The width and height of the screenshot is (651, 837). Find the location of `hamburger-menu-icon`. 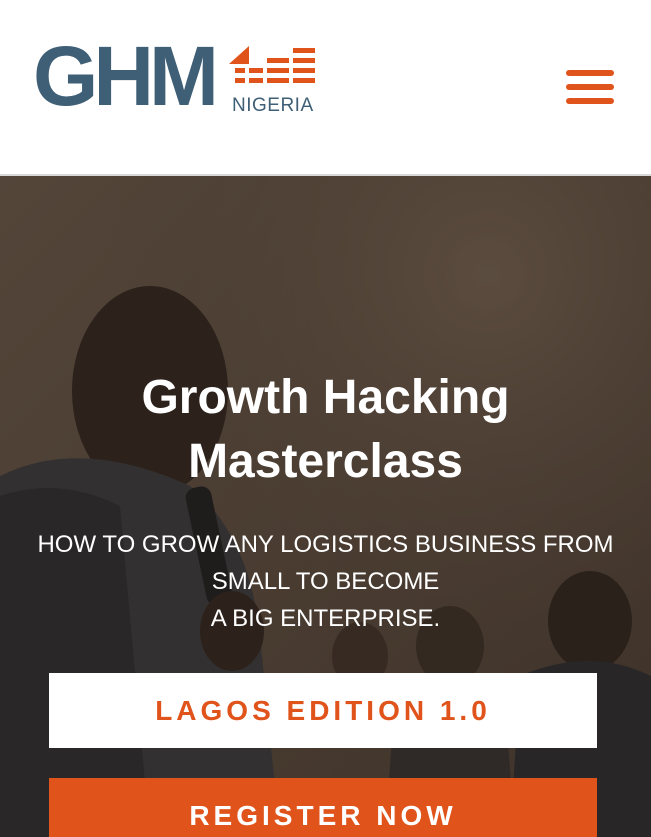

hamburger-menu-icon is located at coordinates (590, 87).